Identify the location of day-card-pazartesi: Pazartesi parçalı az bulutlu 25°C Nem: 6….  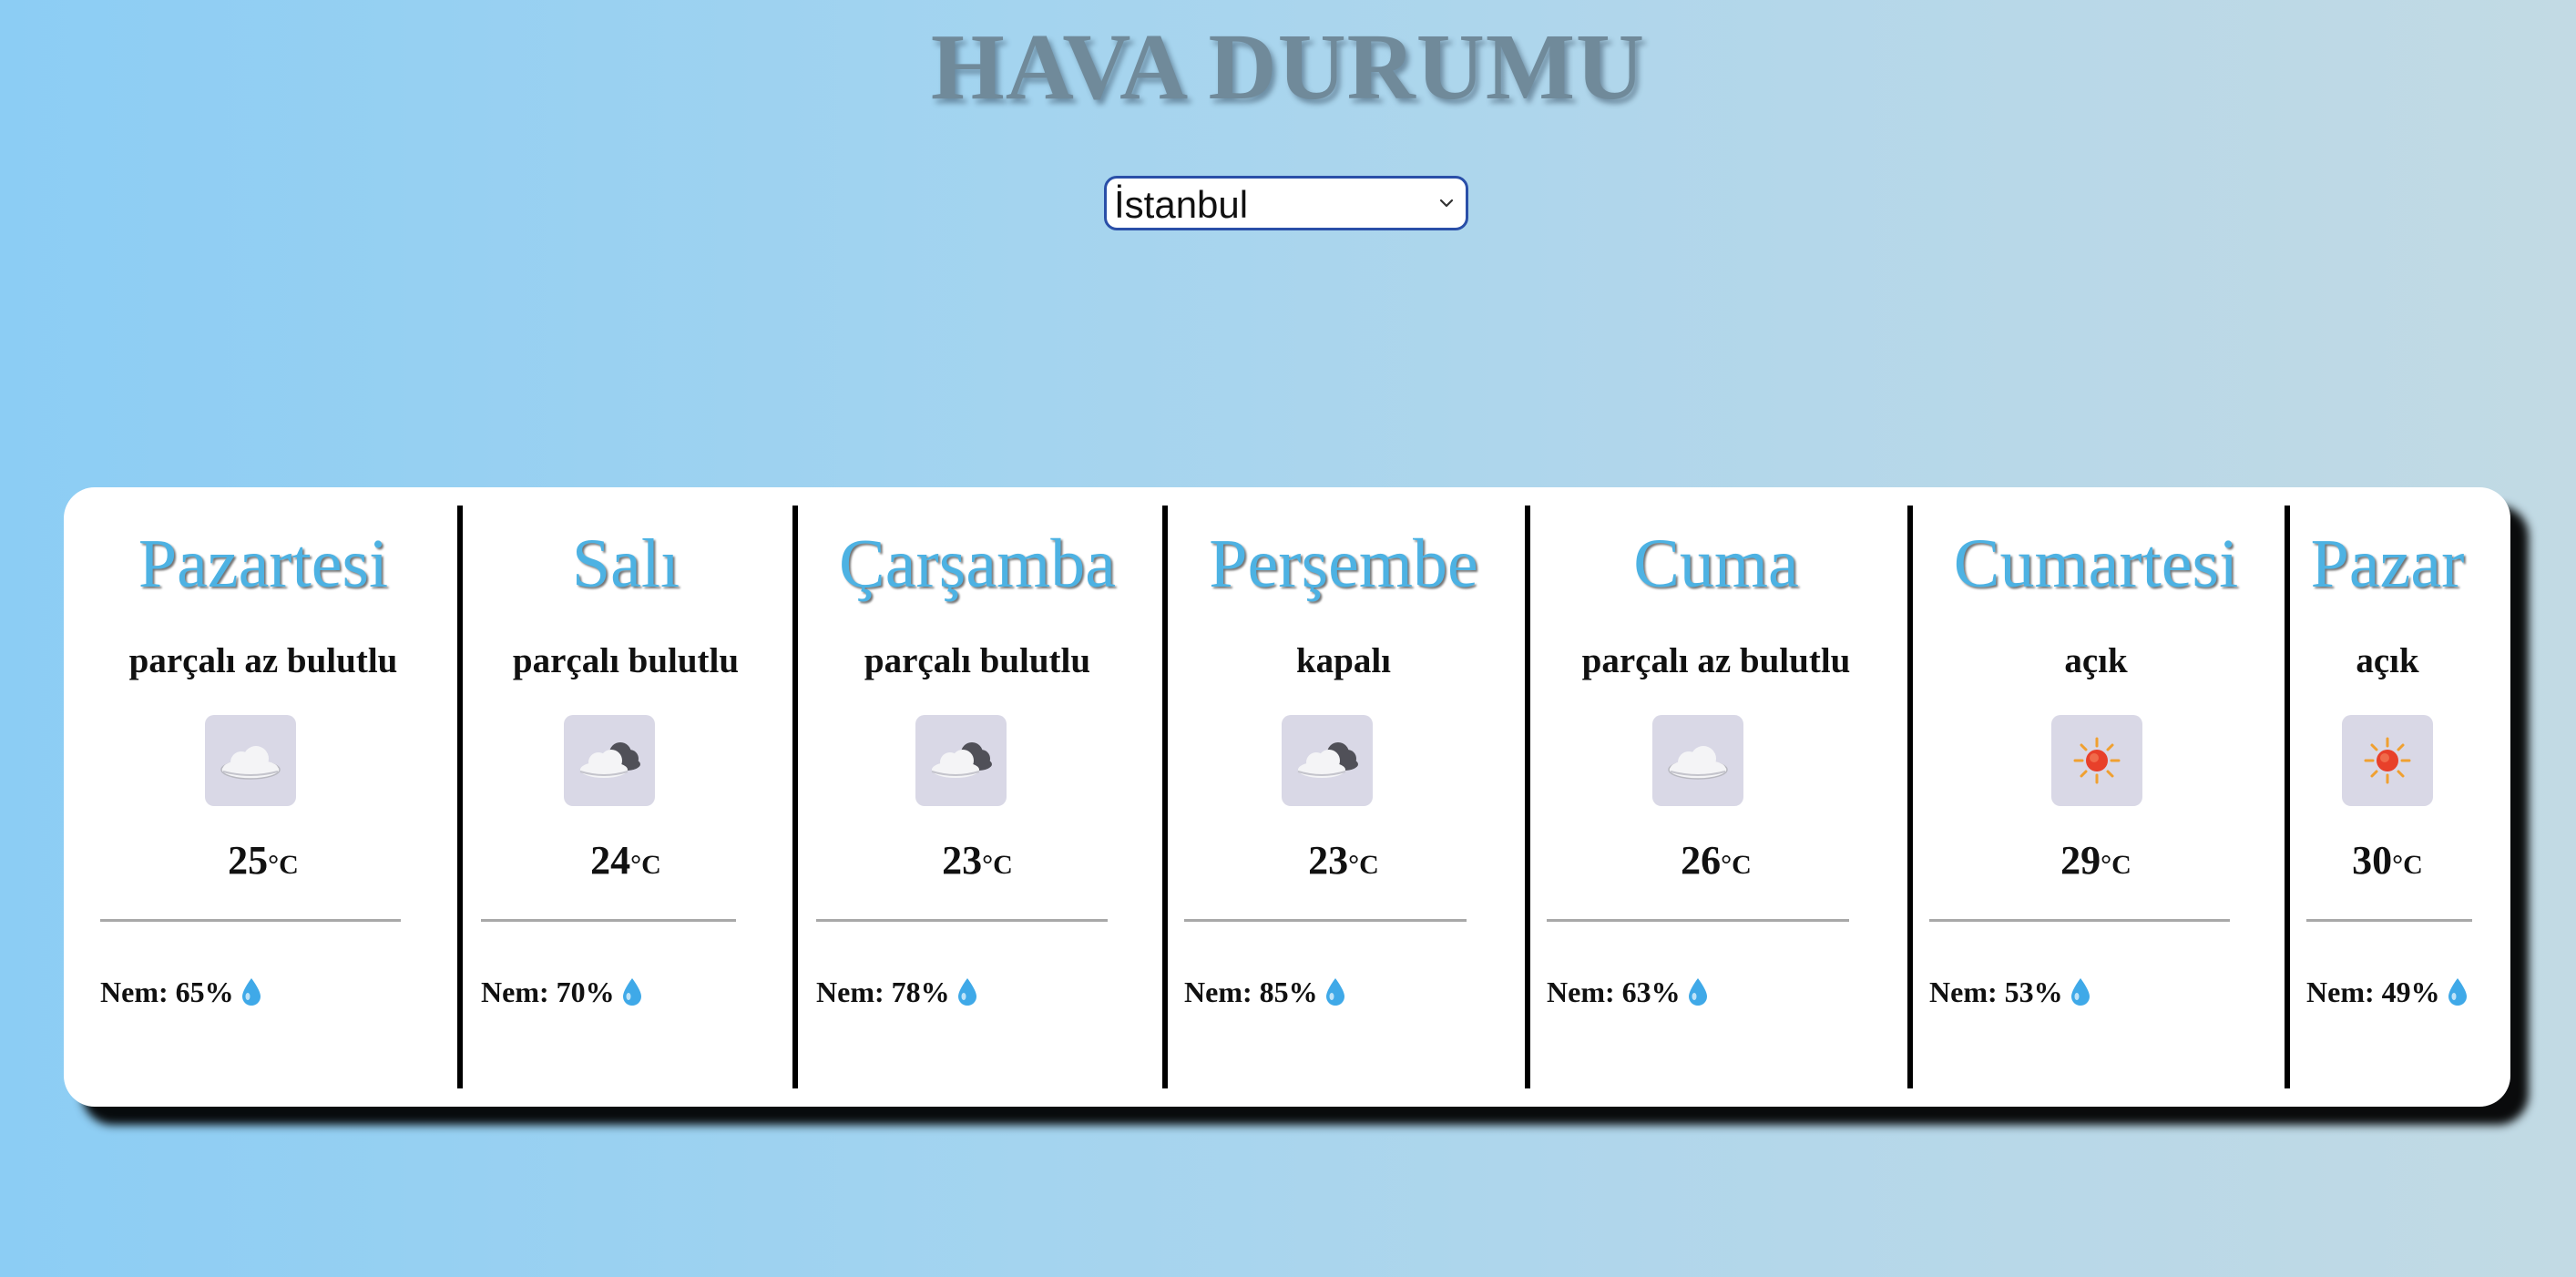
(263, 797).